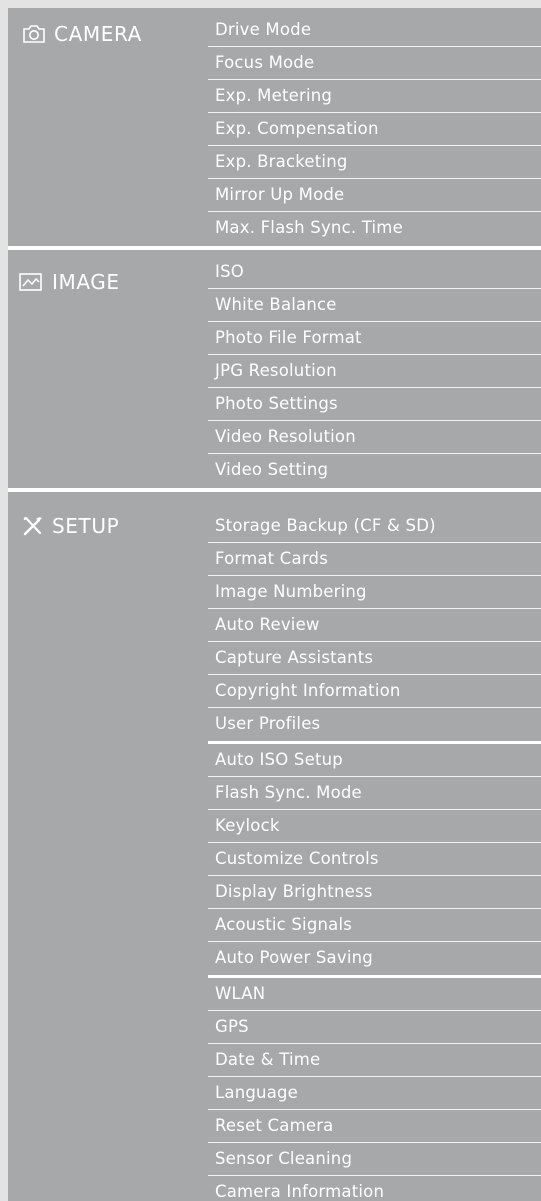 This screenshot has height=1201, width=541. What do you see at coordinates (374, 793) in the screenshot?
I see `menu-item-flash-sync-mode: Flash Sync. Mode` at bounding box center [374, 793].